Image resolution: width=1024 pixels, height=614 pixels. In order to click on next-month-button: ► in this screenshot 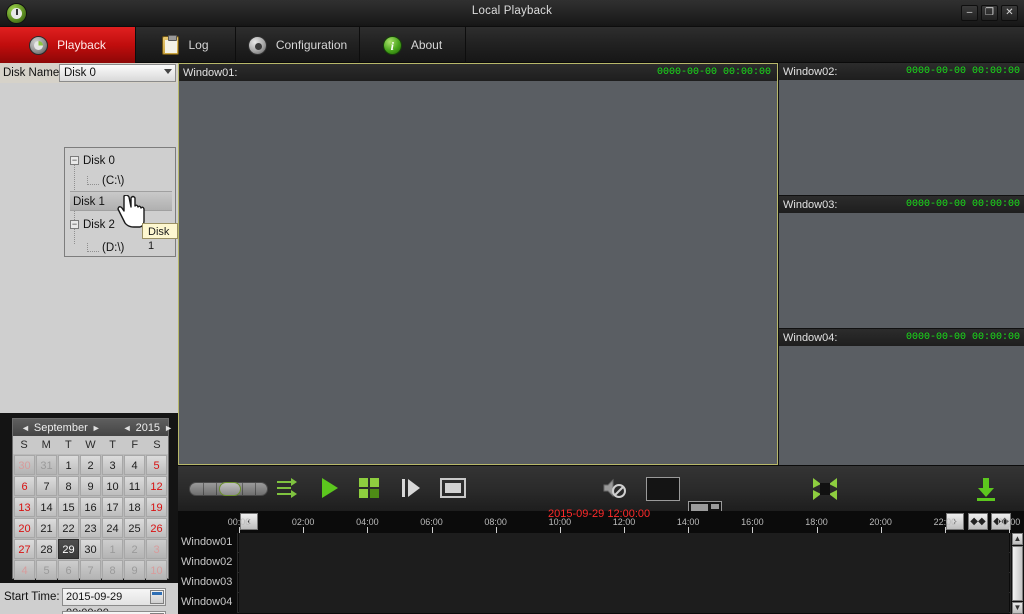, I will do `click(96, 428)`.